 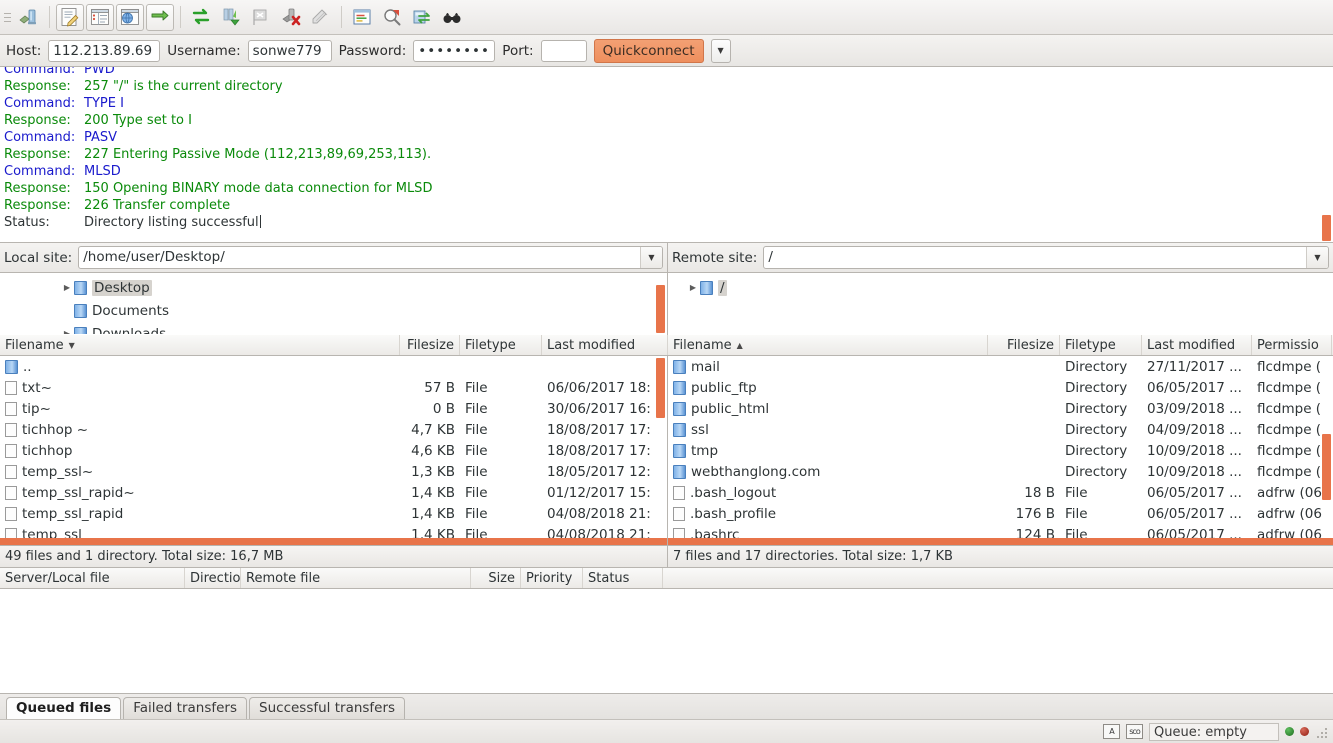 I want to click on queue-tab: Failed transfers, so click(x=185, y=708).